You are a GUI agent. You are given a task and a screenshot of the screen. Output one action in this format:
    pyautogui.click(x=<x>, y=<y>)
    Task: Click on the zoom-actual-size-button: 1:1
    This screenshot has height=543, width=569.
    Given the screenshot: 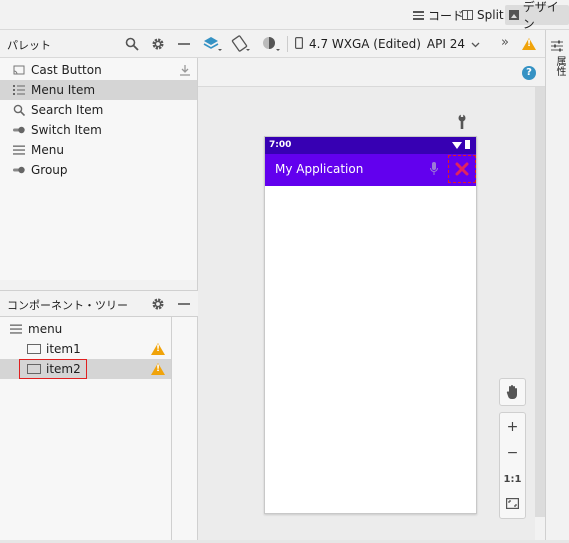 What is the action you would take?
    pyautogui.click(x=512, y=479)
    